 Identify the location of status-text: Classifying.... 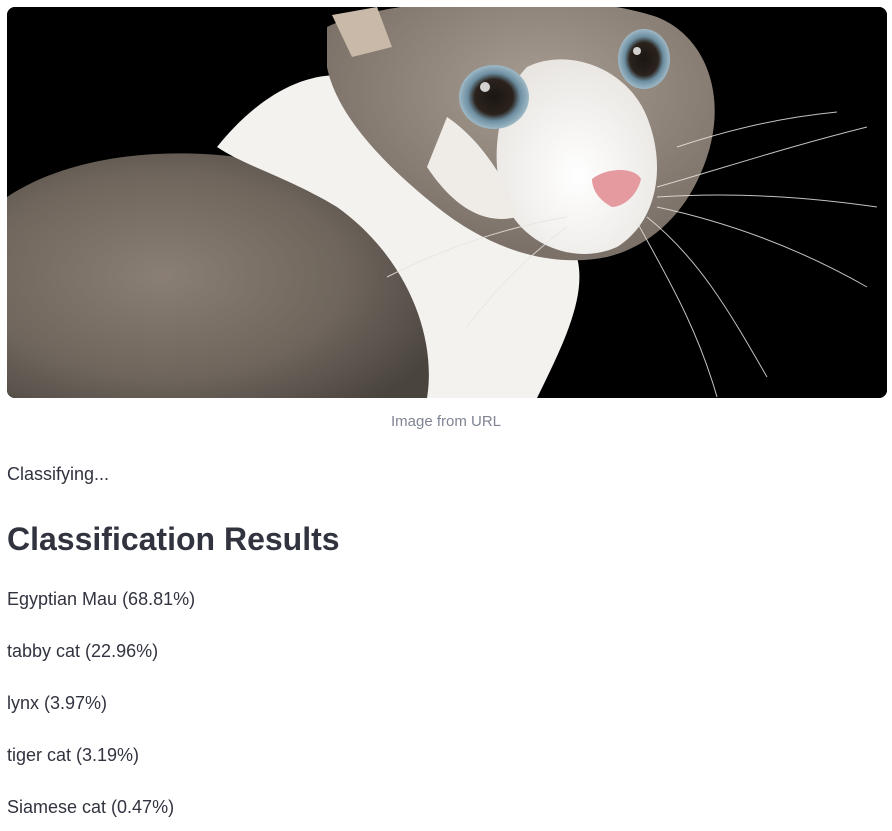
(58, 474).